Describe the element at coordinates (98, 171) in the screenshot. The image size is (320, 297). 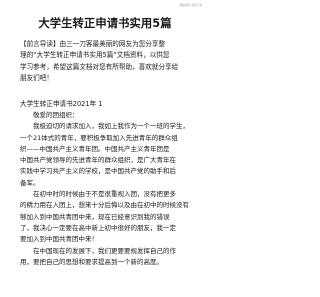
I see `body-line: 实践中学习共产主义的学校，是中国共产党的助手和后` at that location.